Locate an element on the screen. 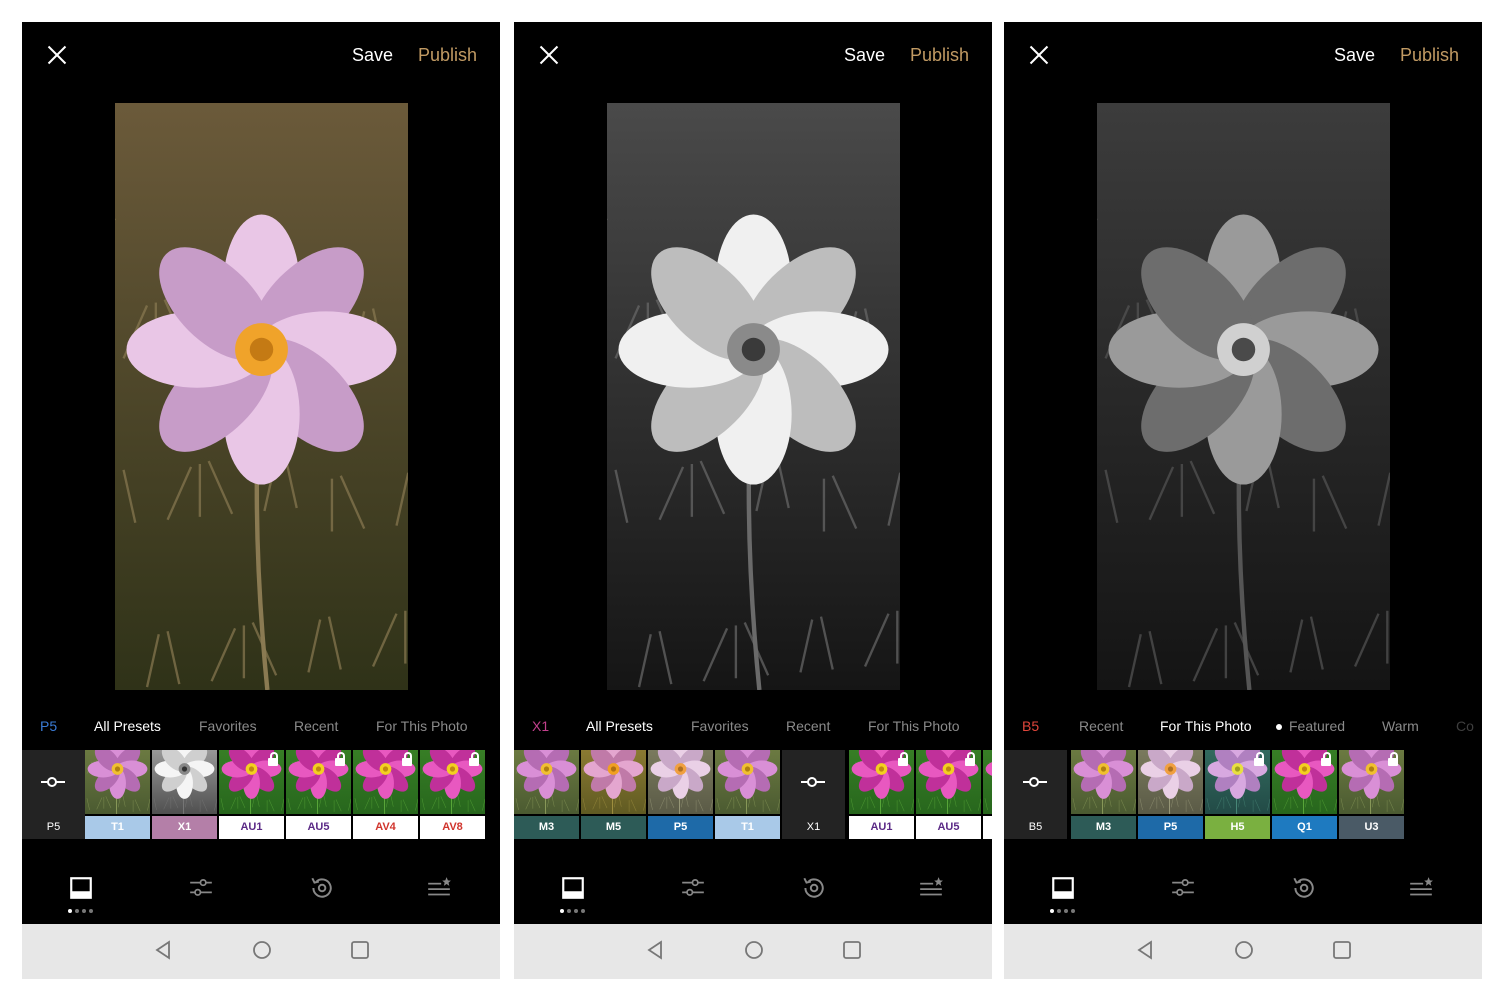 Image resolution: width=1500 pixels, height=996 pixels. preset-strip: P5 T1 X1 AU1 AU5 AV4 AV8 is located at coordinates (261, 794).